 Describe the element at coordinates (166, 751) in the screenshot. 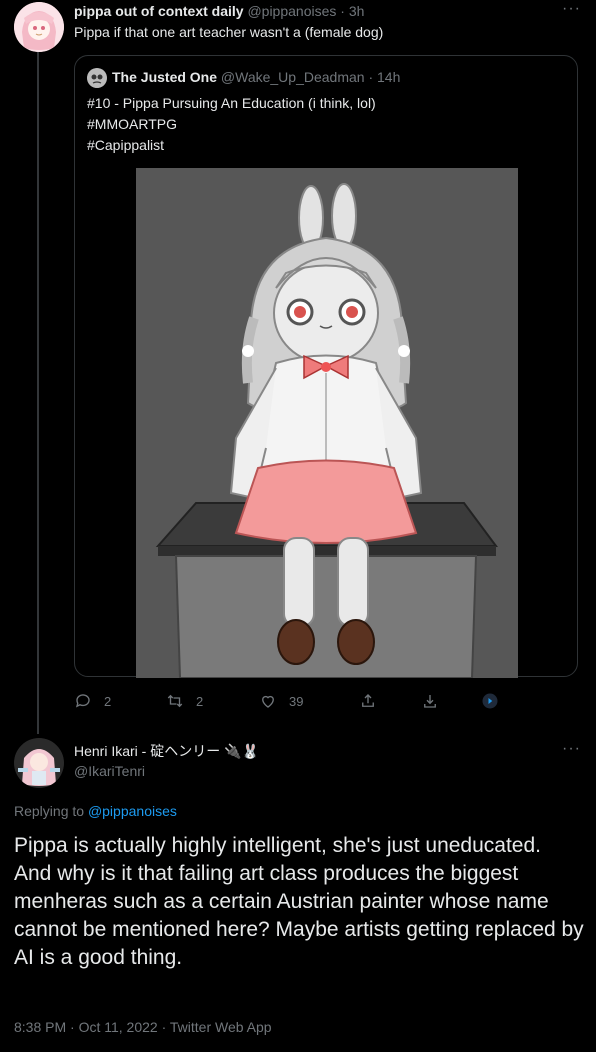

I see `author-name: Henri Ikari - 碇ヘンリー 🔌🐰` at that location.